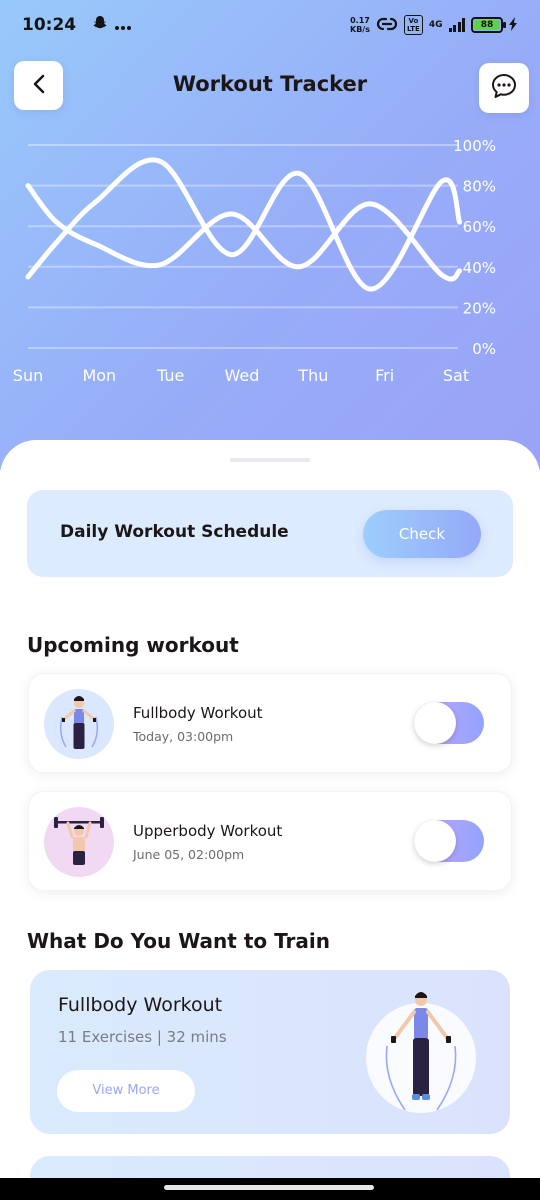  I want to click on train-card-title: Fullbody Workout, so click(140, 1005).